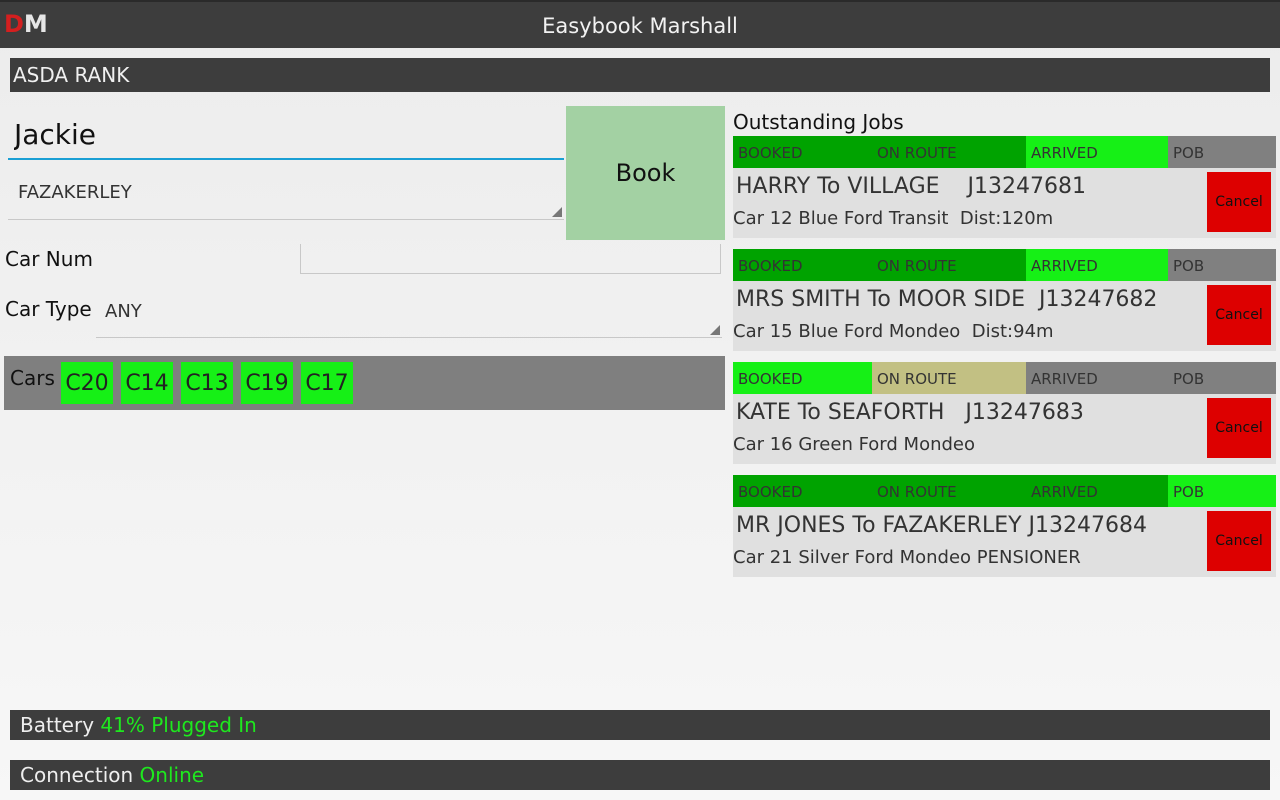 This screenshot has height=800, width=1280. I want to click on job-title: MR JONES To FAZAKERLEY J13247684, so click(942, 525).